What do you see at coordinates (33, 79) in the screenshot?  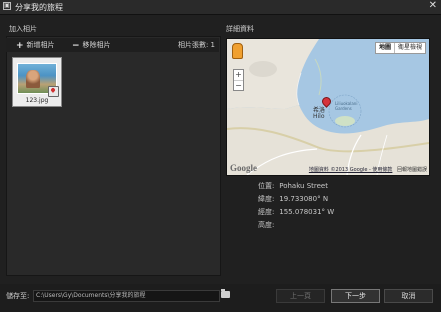 I see `photo-subject` at bounding box center [33, 79].